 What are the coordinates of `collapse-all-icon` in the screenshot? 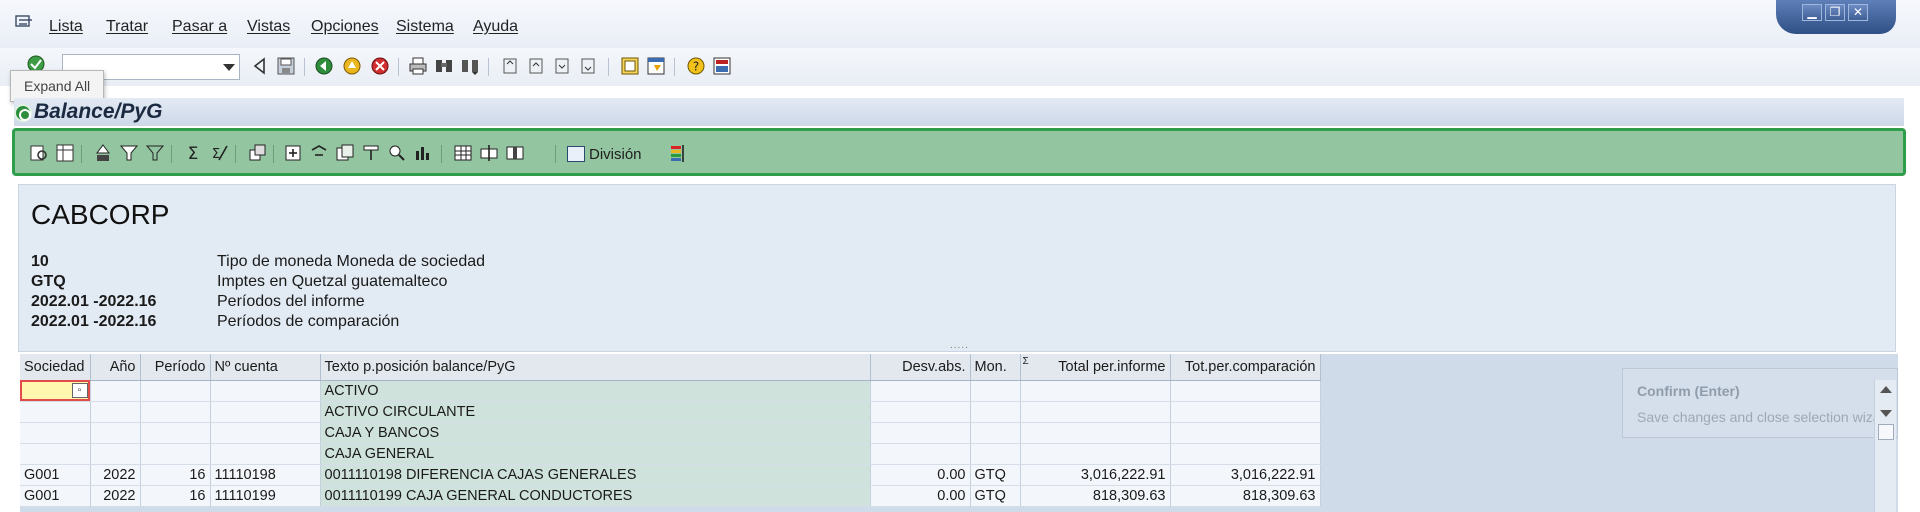 It's located at (319, 153).